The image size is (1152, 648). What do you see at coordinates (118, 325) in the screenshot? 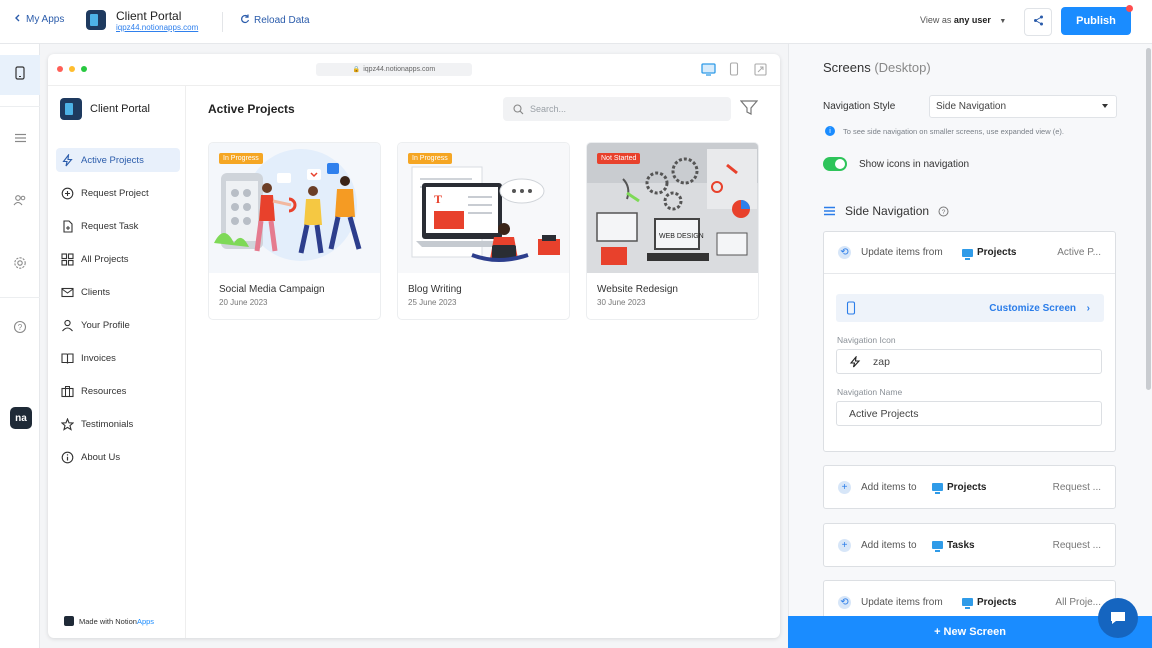
I see `nav-item-your-profile: Your Profile` at bounding box center [118, 325].